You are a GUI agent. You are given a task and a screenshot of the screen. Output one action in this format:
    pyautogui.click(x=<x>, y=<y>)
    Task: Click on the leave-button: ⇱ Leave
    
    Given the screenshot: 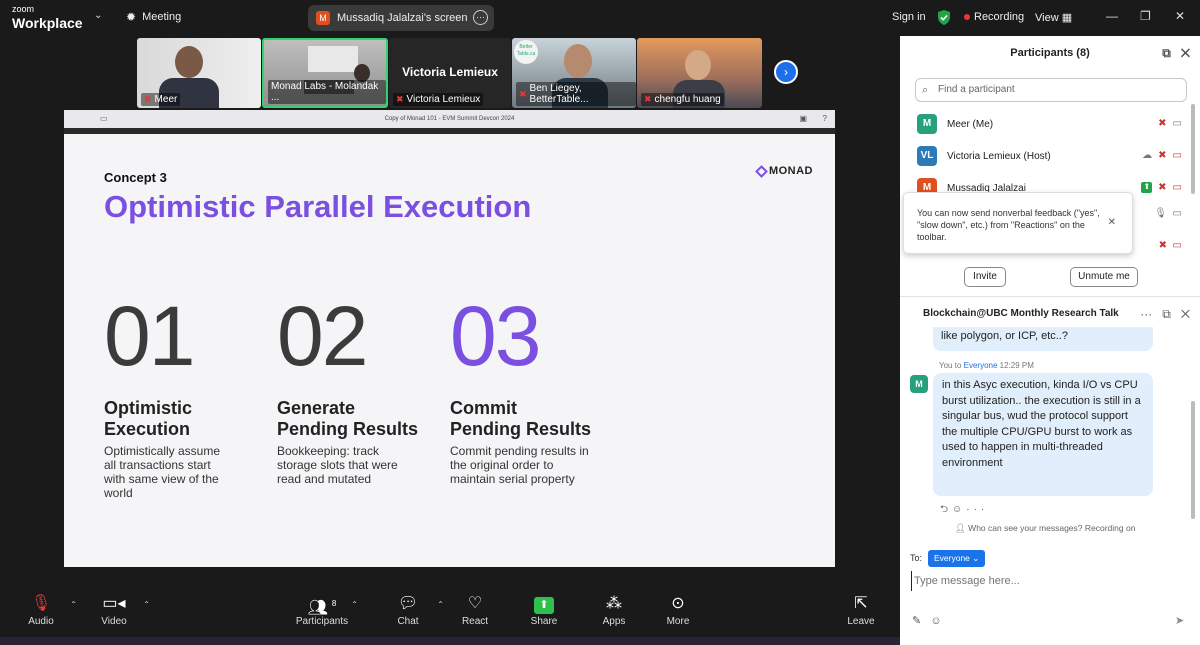 What is the action you would take?
    pyautogui.click(x=861, y=609)
    